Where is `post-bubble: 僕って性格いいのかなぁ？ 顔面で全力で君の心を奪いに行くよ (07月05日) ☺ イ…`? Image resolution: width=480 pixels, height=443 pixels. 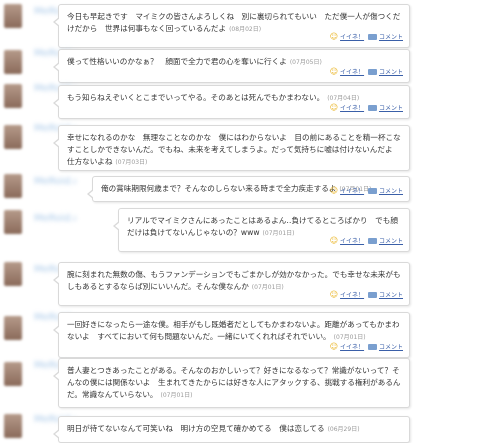
post-bubble: 僕って性格いいのかなぁ？ 顔面で全力で君の心を奪いに行くよ (07月05日) ☺ イ… is located at coordinates (231, 66).